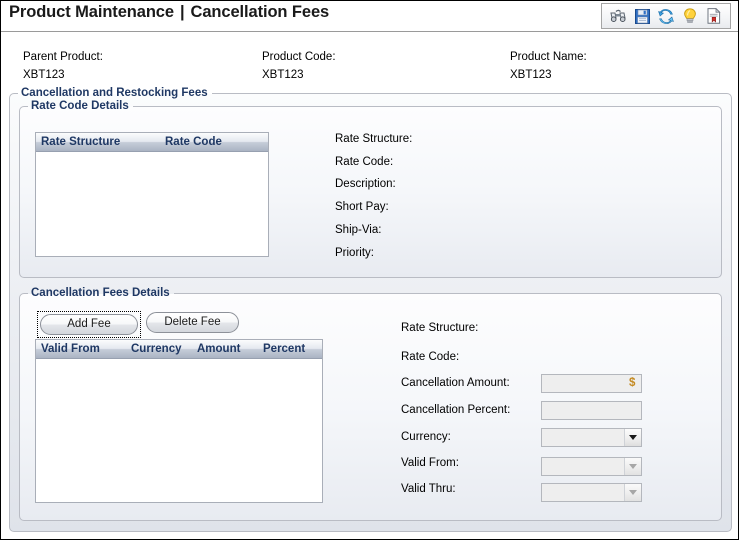 The image size is (739, 540). What do you see at coordinates (583, 437) in the screenshot?
I see `currency-dropdown-value` at bounding box center [583, 437].